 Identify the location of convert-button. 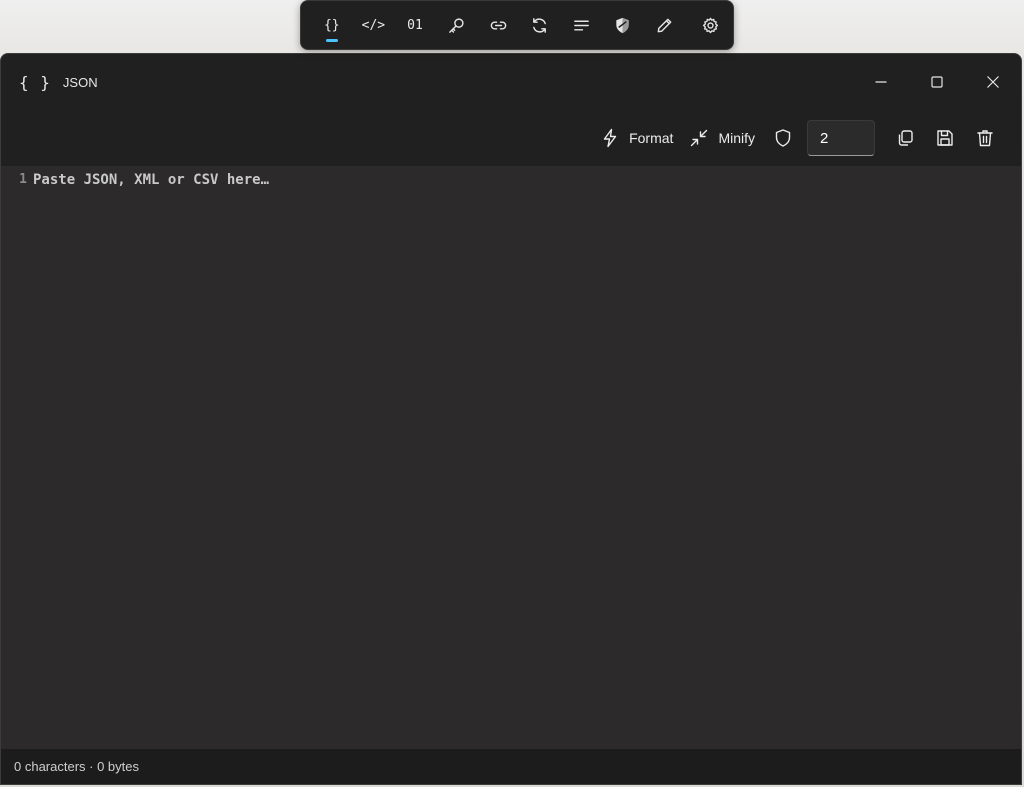
(540, 25).